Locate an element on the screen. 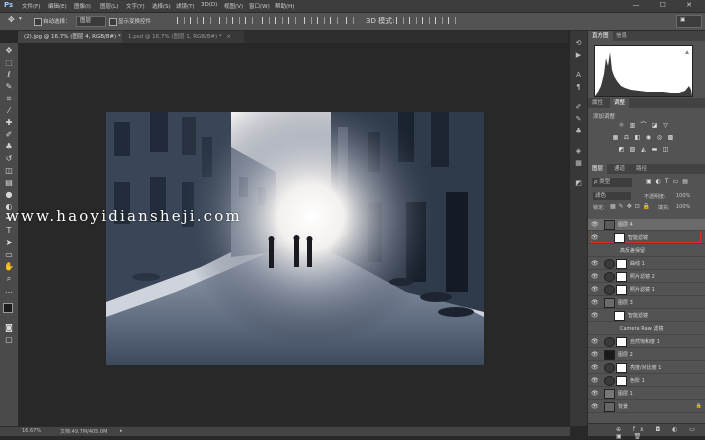  selective-color-icon: ◫ is located at coordinates (665, 150).